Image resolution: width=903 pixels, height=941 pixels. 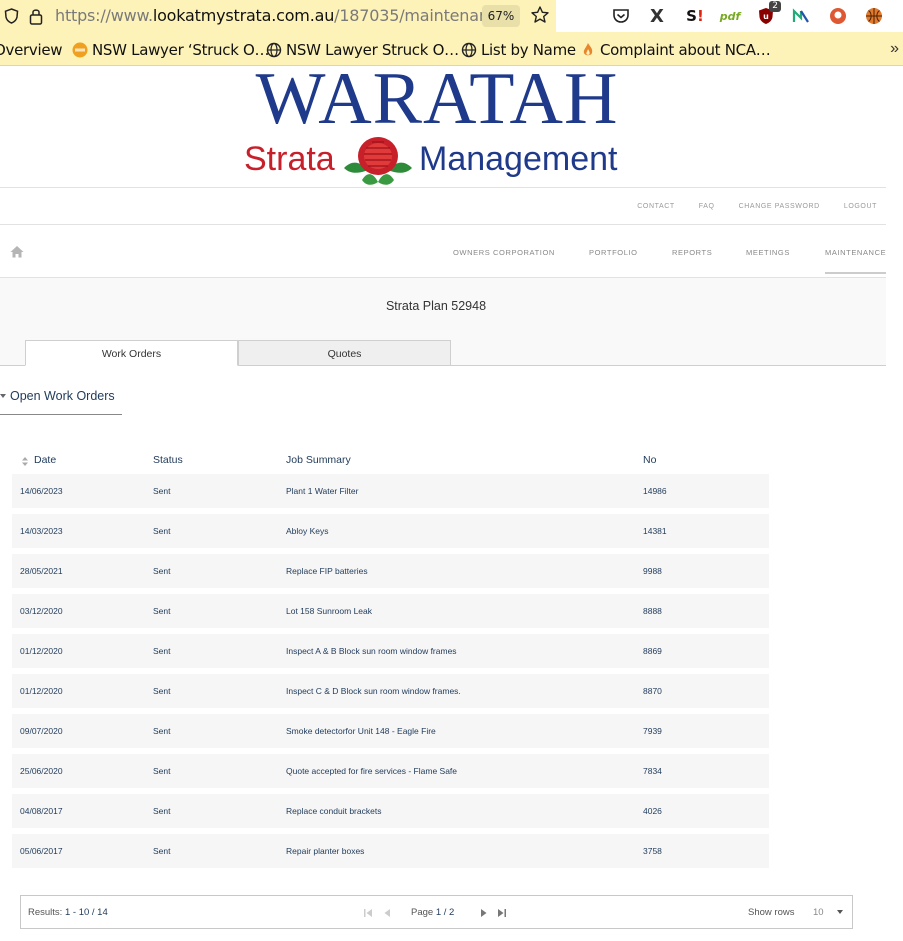 What do you see at coordinates (613, 252) in the screenshot?
I see `nav-portfolio: PORTFOLIO` at bounding box center [613, 252].